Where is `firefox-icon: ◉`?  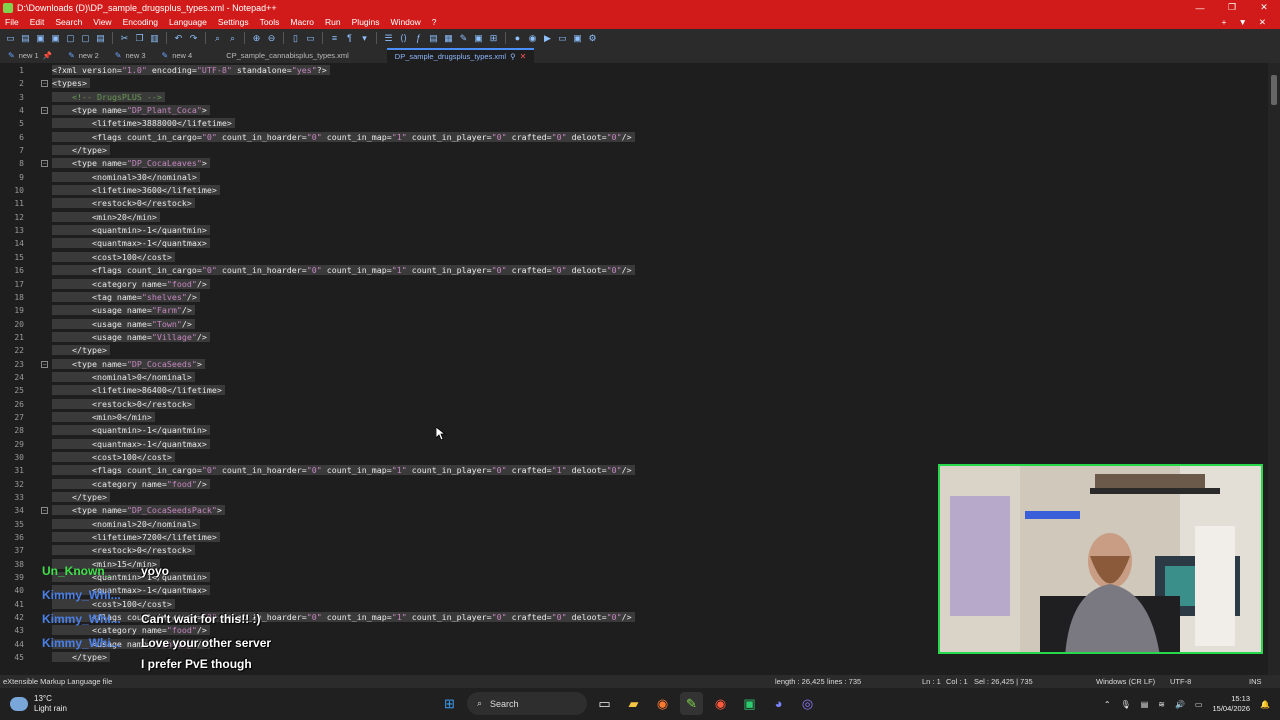
firefox-icon: ◉ is located at coordinates (662, 703).